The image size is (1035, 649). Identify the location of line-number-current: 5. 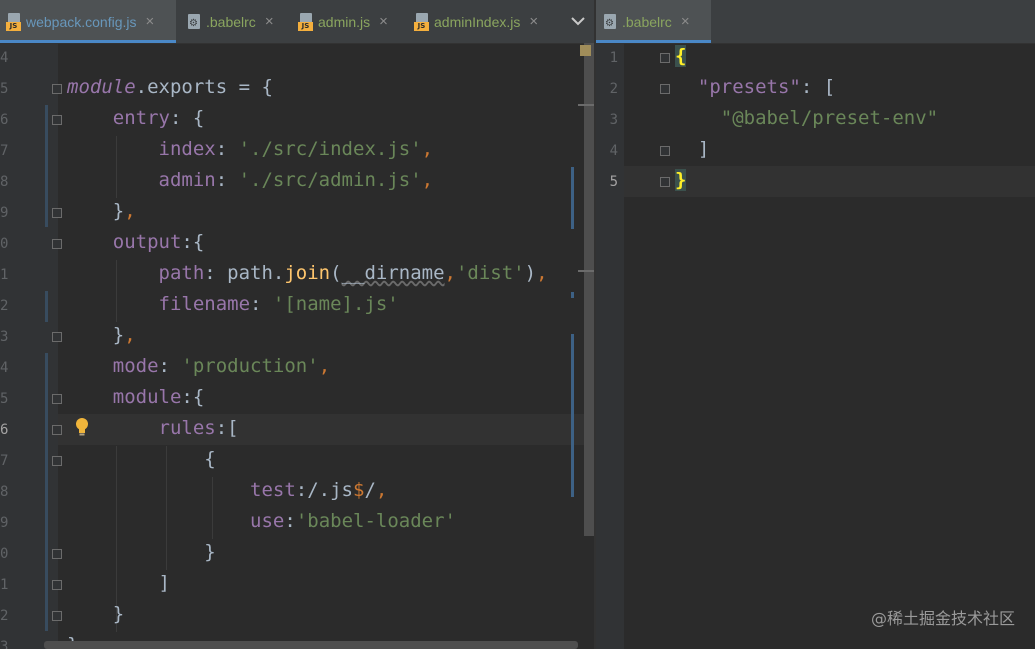
(613, 182).